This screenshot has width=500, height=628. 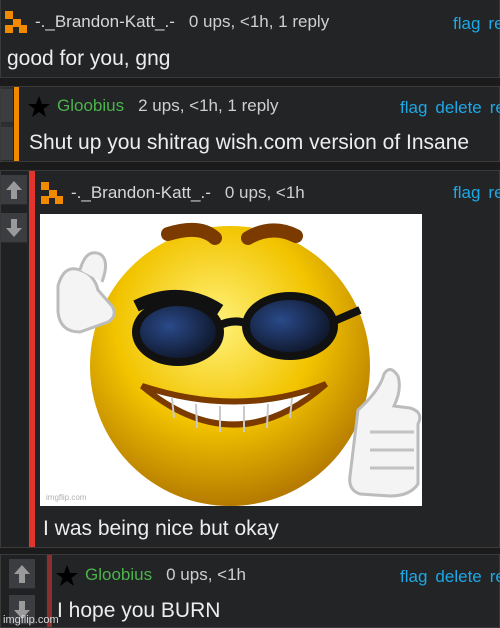 What do you see at coordinates (89, 58) in the screenshot?
I see `comment-text: good for you, gng` at bounding box center [89, 58].